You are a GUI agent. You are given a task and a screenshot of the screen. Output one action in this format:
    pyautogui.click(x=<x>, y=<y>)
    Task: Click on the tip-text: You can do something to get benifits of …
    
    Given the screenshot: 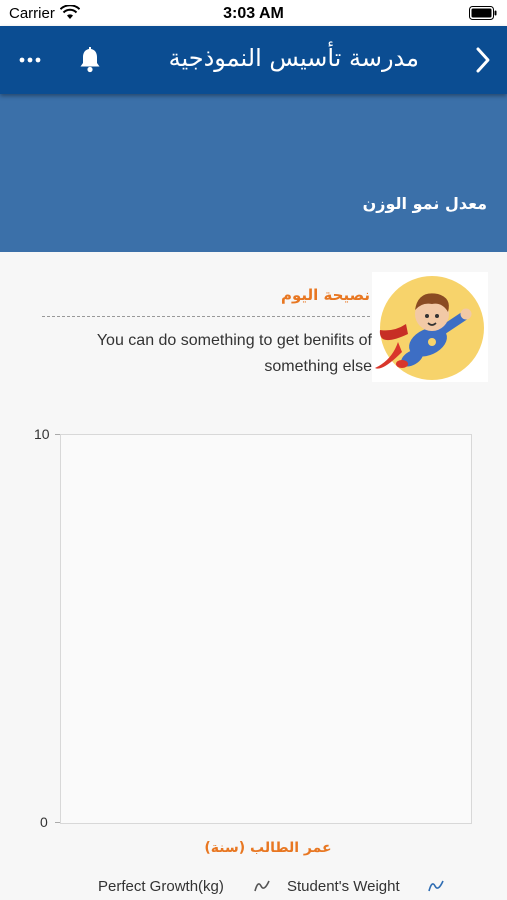 What is the action you would take?
    pyautogui.click(x=234, y=353)
    